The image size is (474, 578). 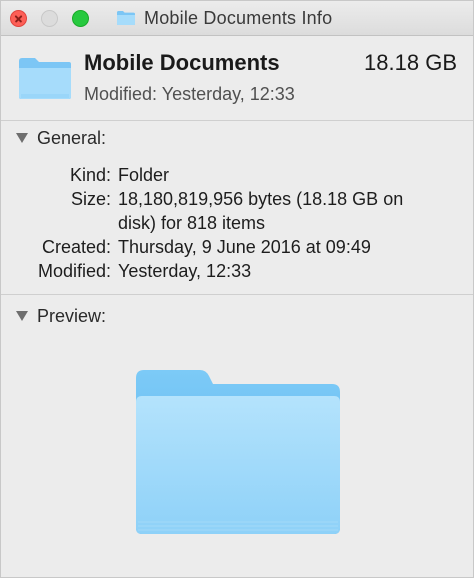 What do you see at coordinates (80, 18) in the screenshot?
I see `zoom-button` at bounding box center [80, 18].